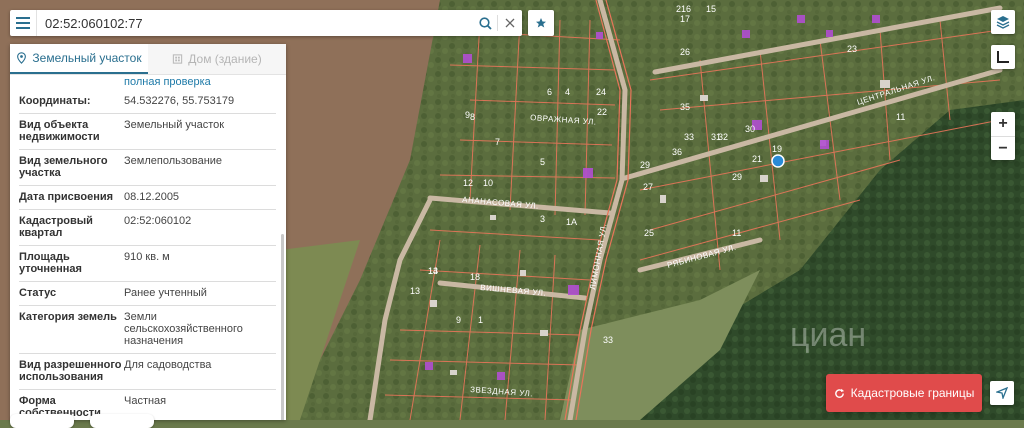 The image size is (1024, 428). What do you see at coordinates (723, 137) in the screenshot?
I see `svg-text: 32` at bounding box center [723, 137].